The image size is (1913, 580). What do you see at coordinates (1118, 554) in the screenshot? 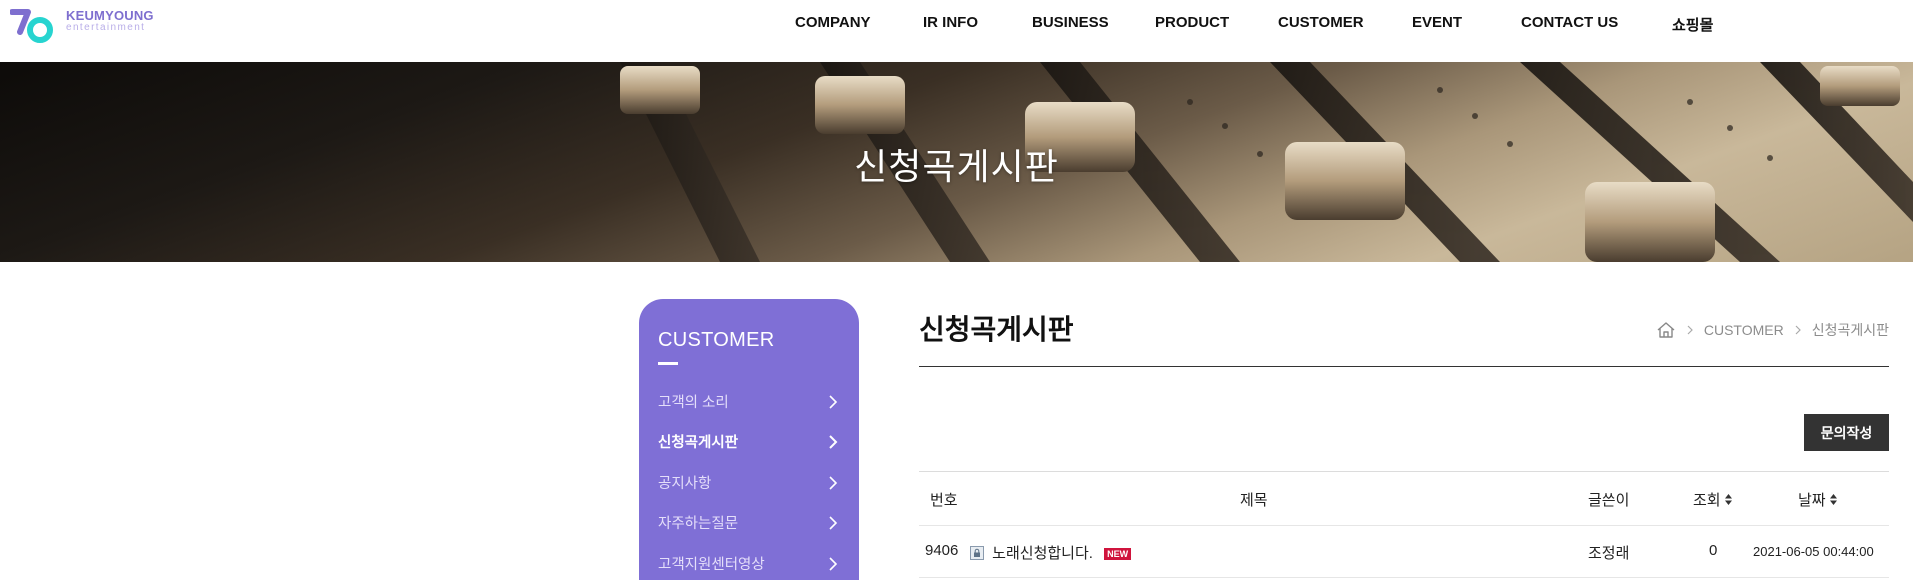
I see `new-badge: NEW` at bounding box center [1118, 554].